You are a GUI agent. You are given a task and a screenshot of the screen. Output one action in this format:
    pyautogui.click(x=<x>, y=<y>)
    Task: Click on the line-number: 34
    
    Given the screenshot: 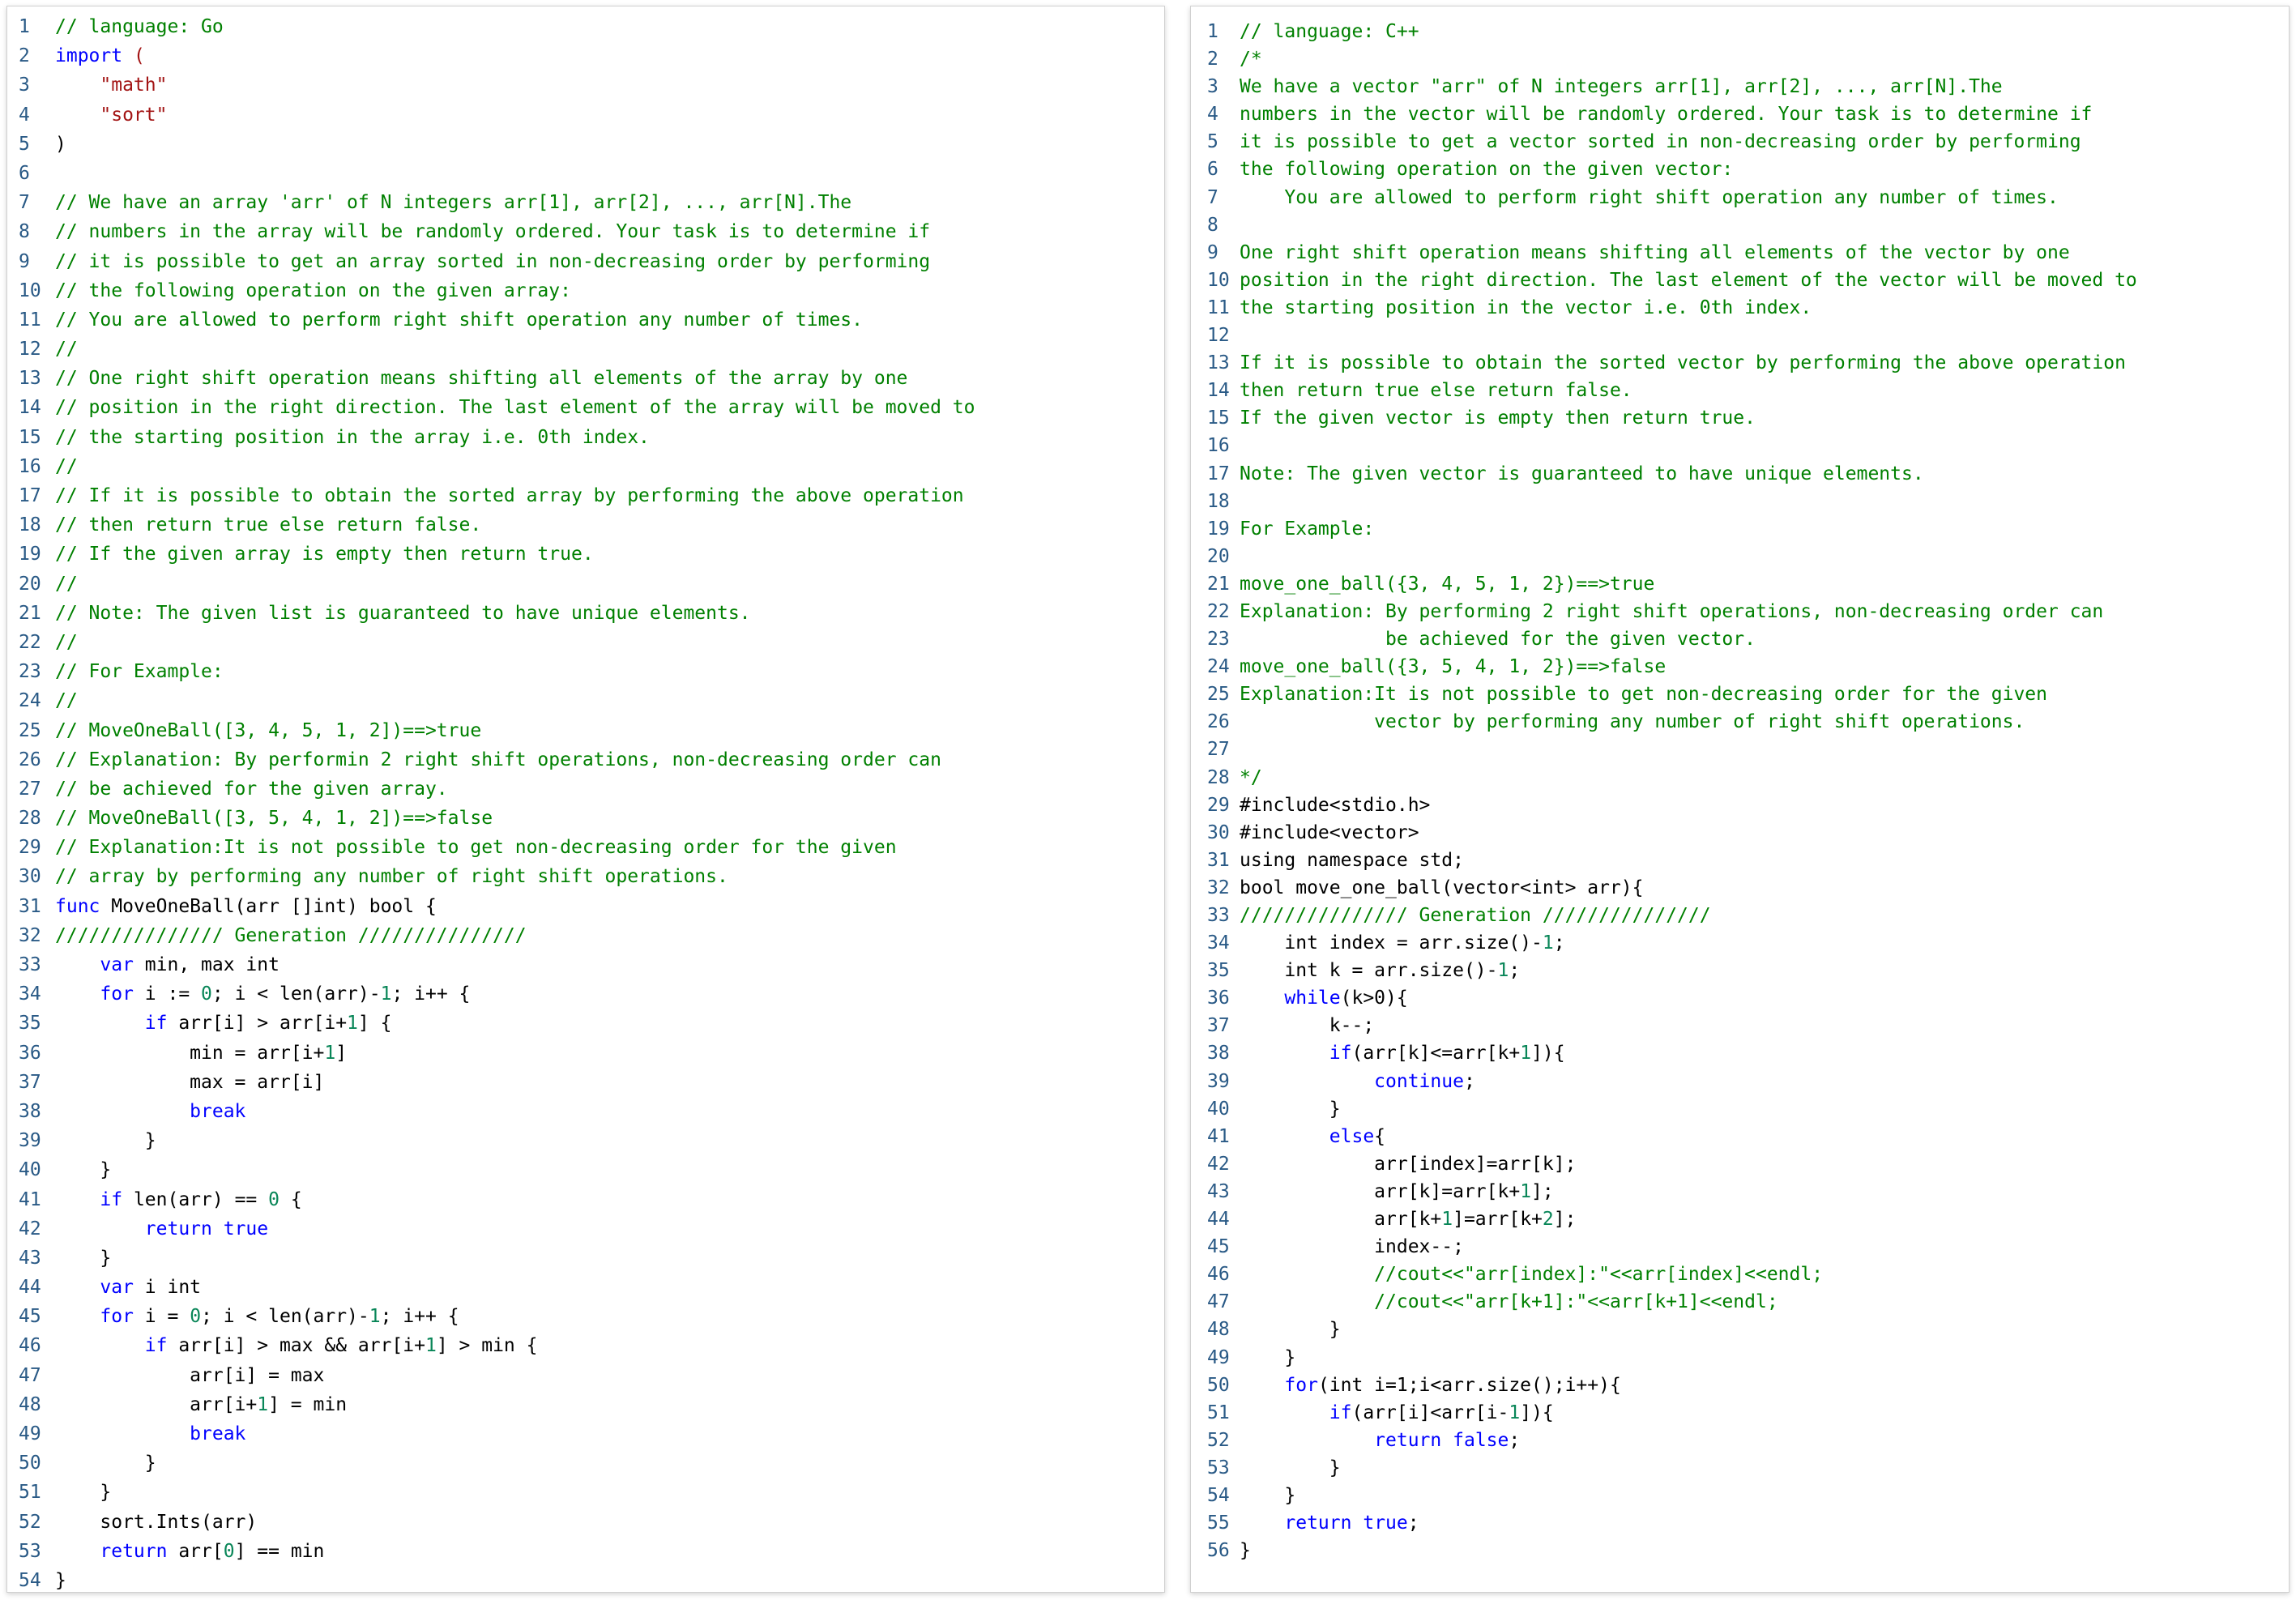 What is the action you would take?
    pyautogui.click(x=30, y=994)
    